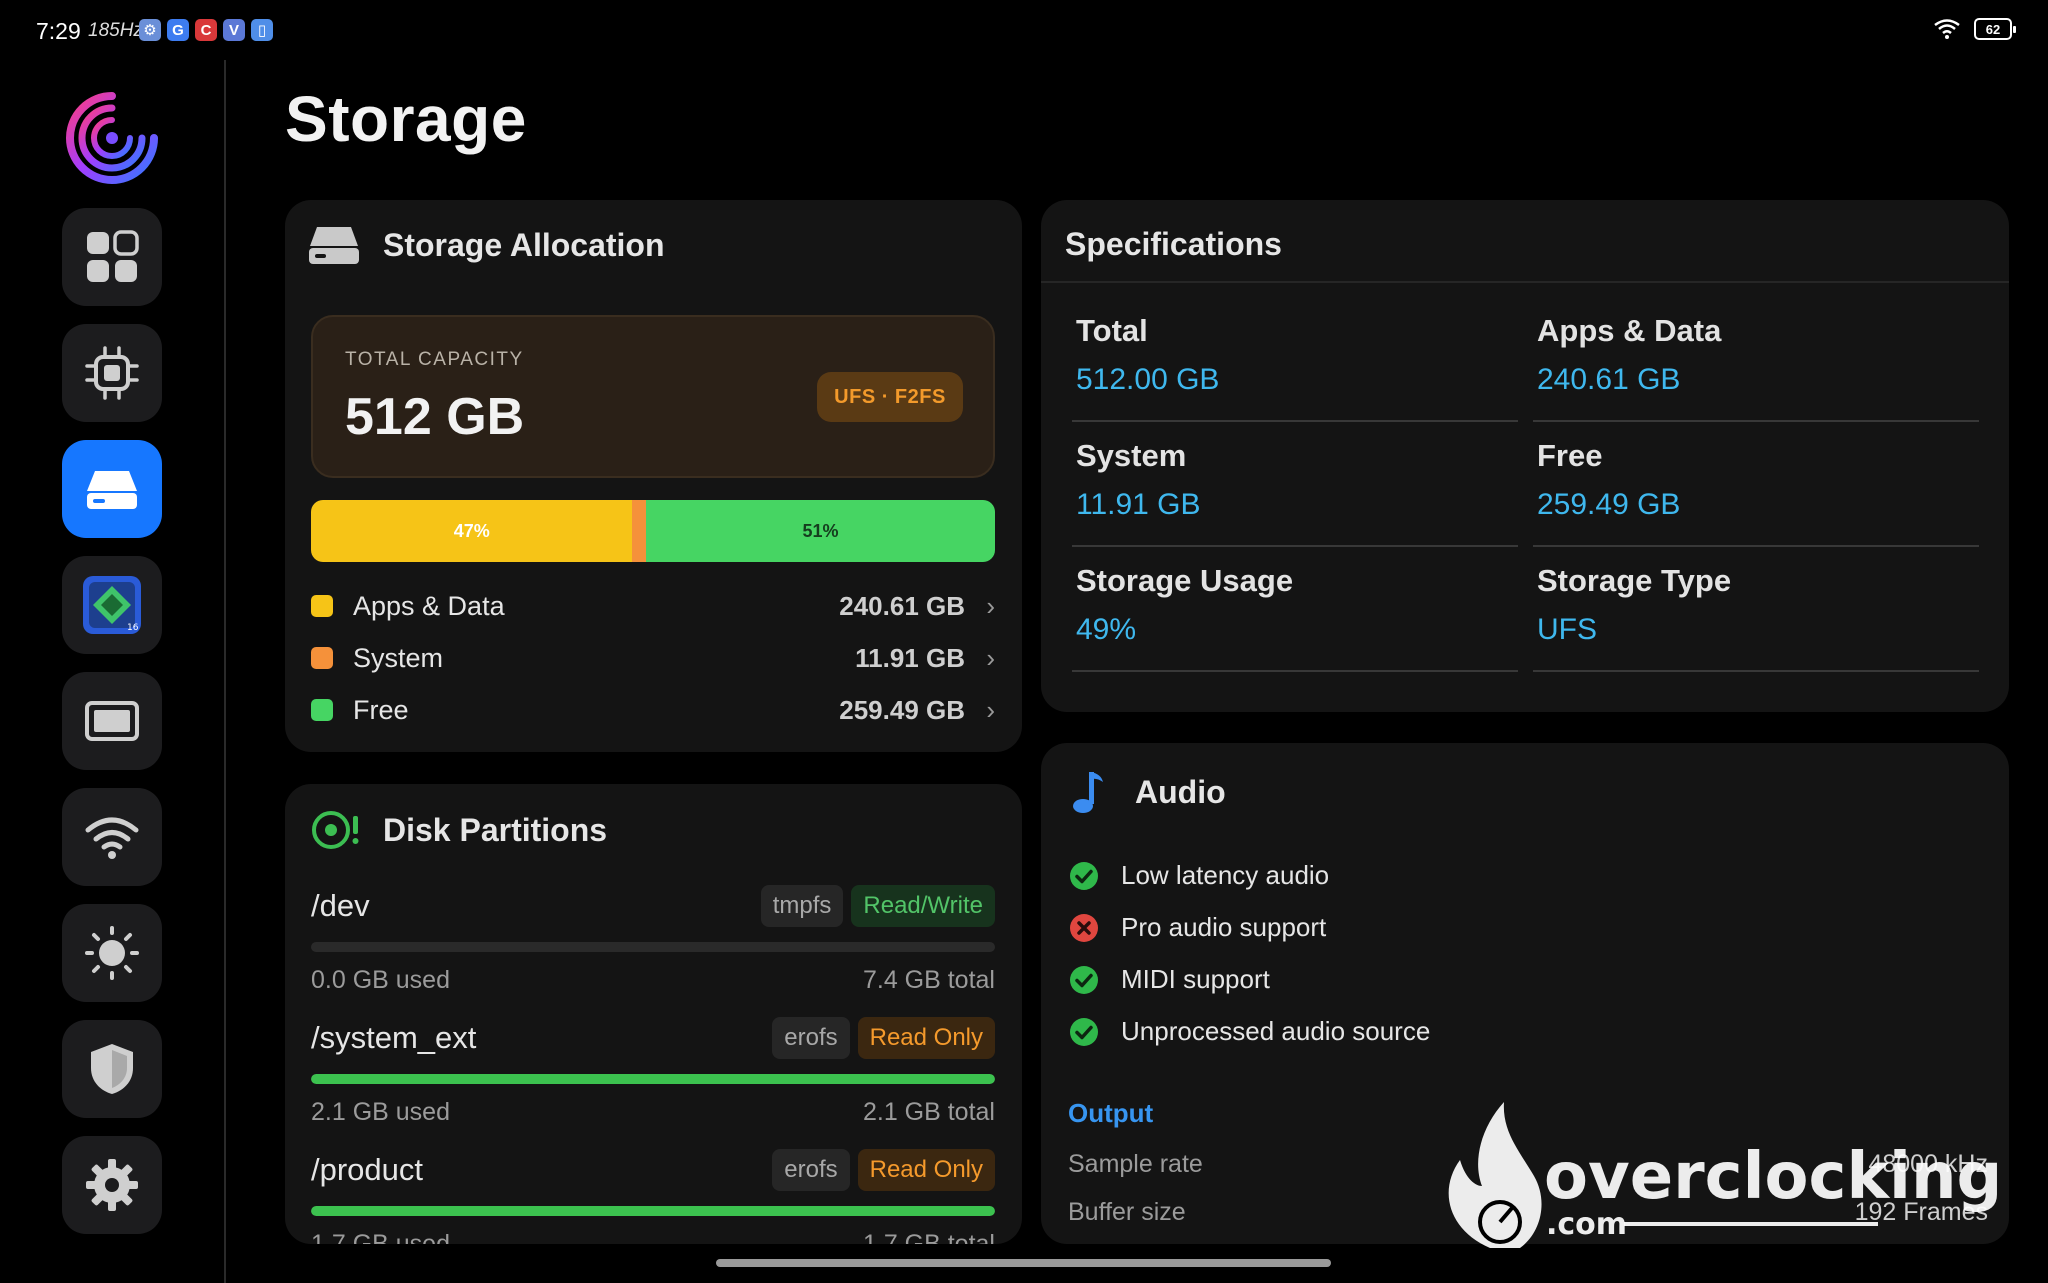 Image resolution: width=2048 pixels, height=1283 pixels. Describe the element at coordinates (1567, 629) in the screenshot. I see `spec-value: UFS` at that location.